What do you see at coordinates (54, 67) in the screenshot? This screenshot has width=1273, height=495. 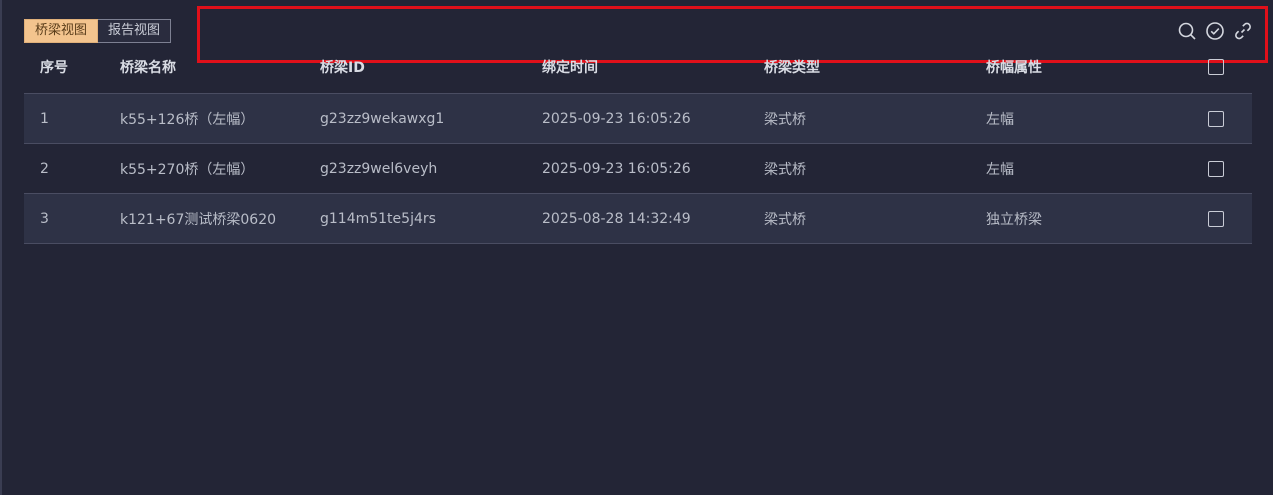 I see `header-index: 序号` at bounding box center [54, 67].